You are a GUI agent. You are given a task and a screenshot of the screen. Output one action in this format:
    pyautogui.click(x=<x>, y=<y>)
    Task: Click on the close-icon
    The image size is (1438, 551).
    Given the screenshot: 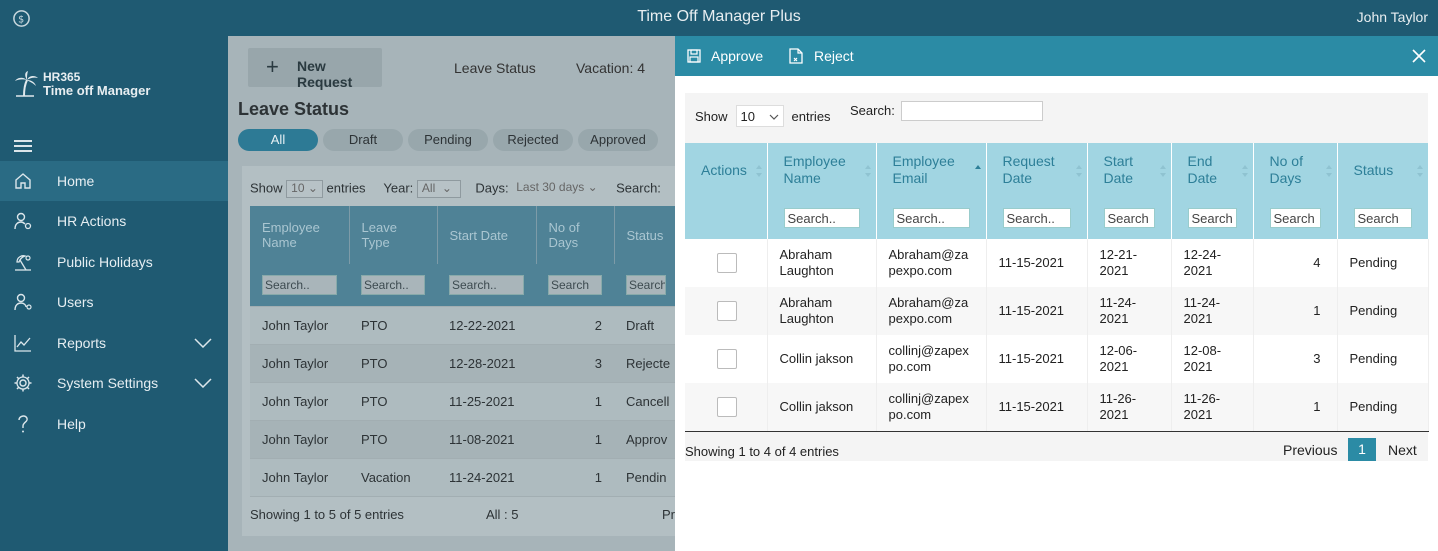 What is the action you would take?
    pyautogui.click(x=1419, y=56)
    